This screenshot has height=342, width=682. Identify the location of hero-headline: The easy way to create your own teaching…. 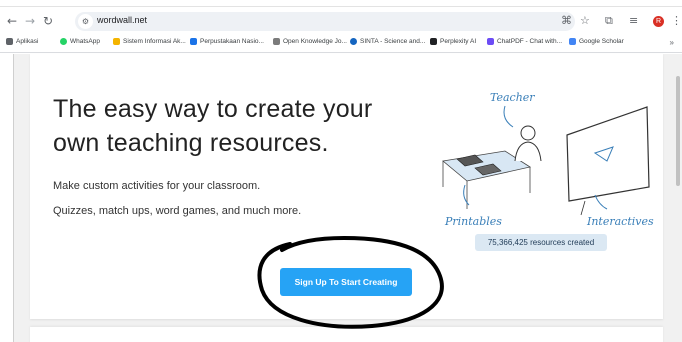
(243, 126).